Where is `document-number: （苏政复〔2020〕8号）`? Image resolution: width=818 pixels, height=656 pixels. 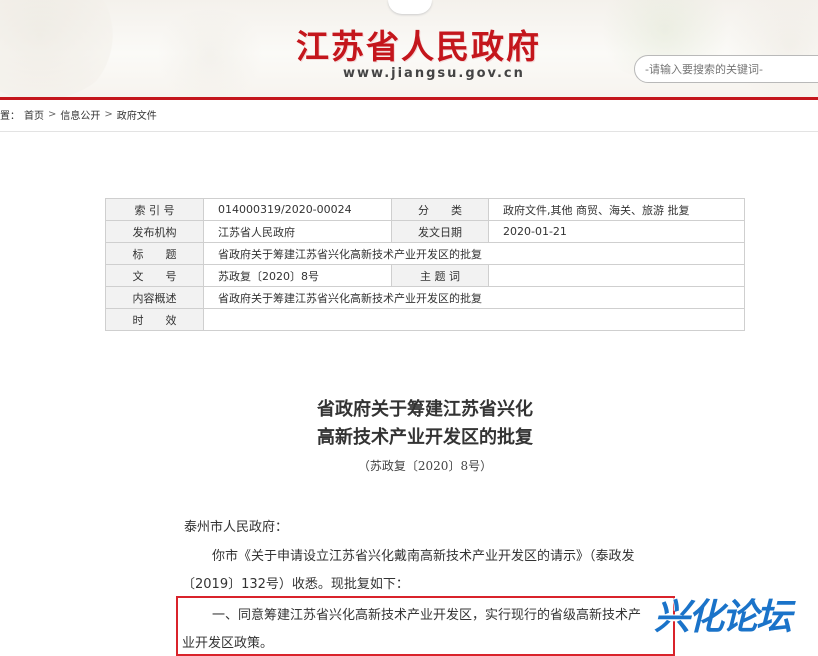
document-number: （苏政复〔2020〕8号） is located at coordinates (425, 466).